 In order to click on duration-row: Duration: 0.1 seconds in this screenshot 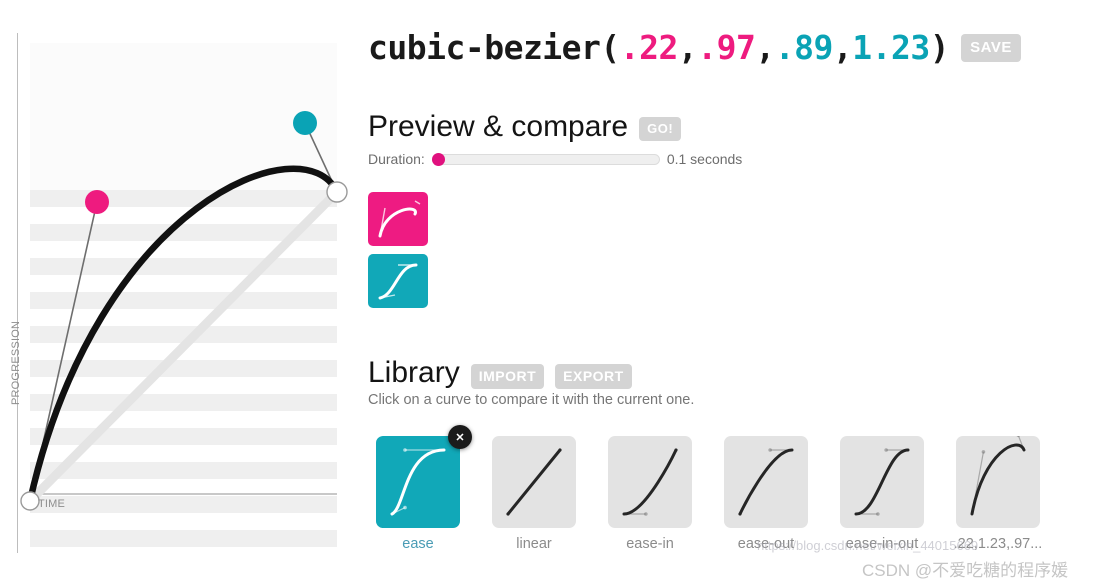, I will do `click(555, 159)`.